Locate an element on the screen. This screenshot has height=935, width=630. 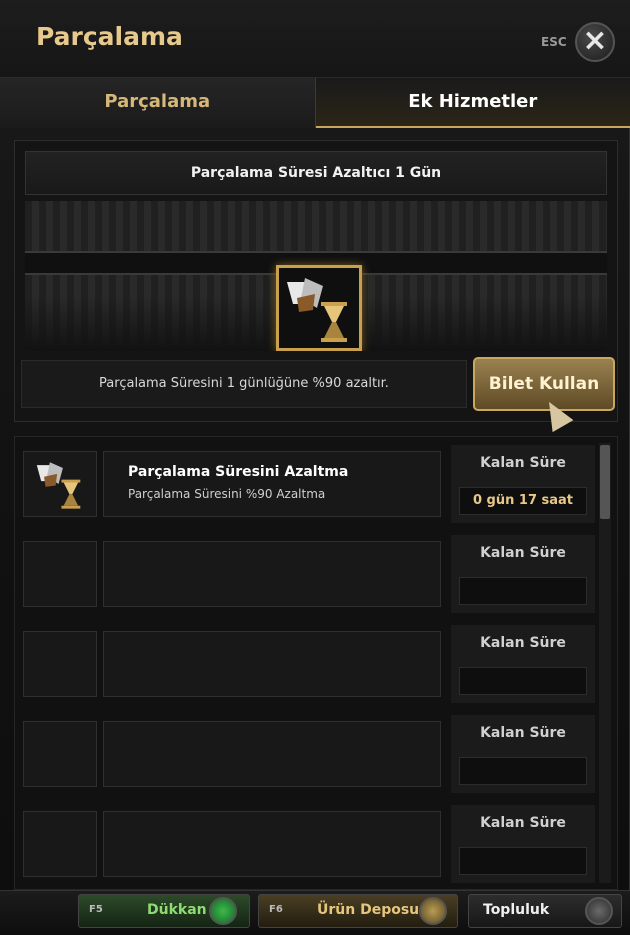
tab-dismantle: Parçalama is located at coordinates (158, 103).